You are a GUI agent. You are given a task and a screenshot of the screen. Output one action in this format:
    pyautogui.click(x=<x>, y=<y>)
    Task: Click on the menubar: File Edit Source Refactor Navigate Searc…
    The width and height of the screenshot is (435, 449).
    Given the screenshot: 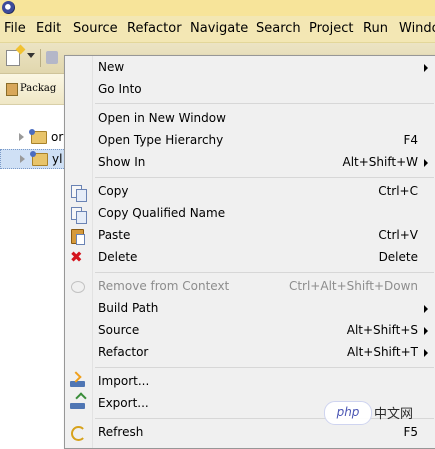 What is the action you would take?
    pyautogui.click(x=217, y=29)
    